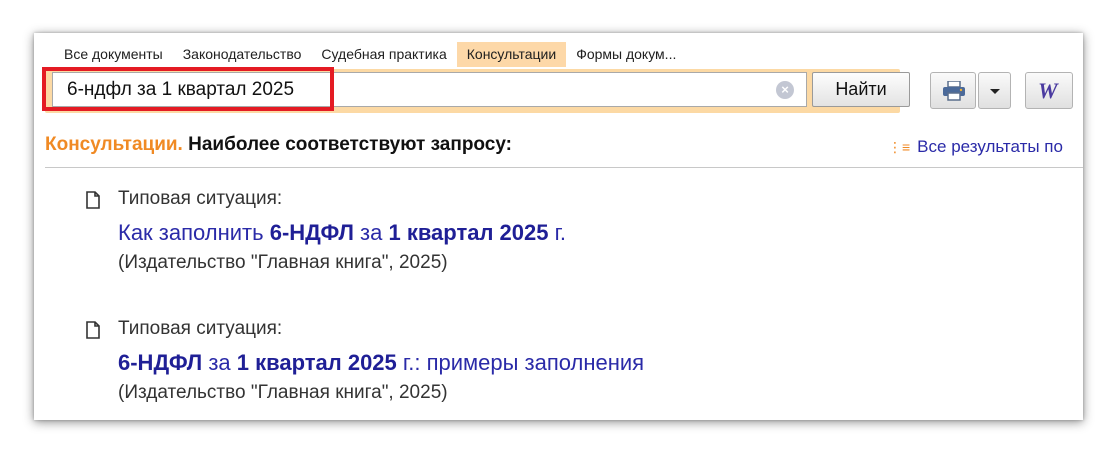 The image size is (1116, 454). I want to click on tab-legislation: Законодательство, so click(242, 54).